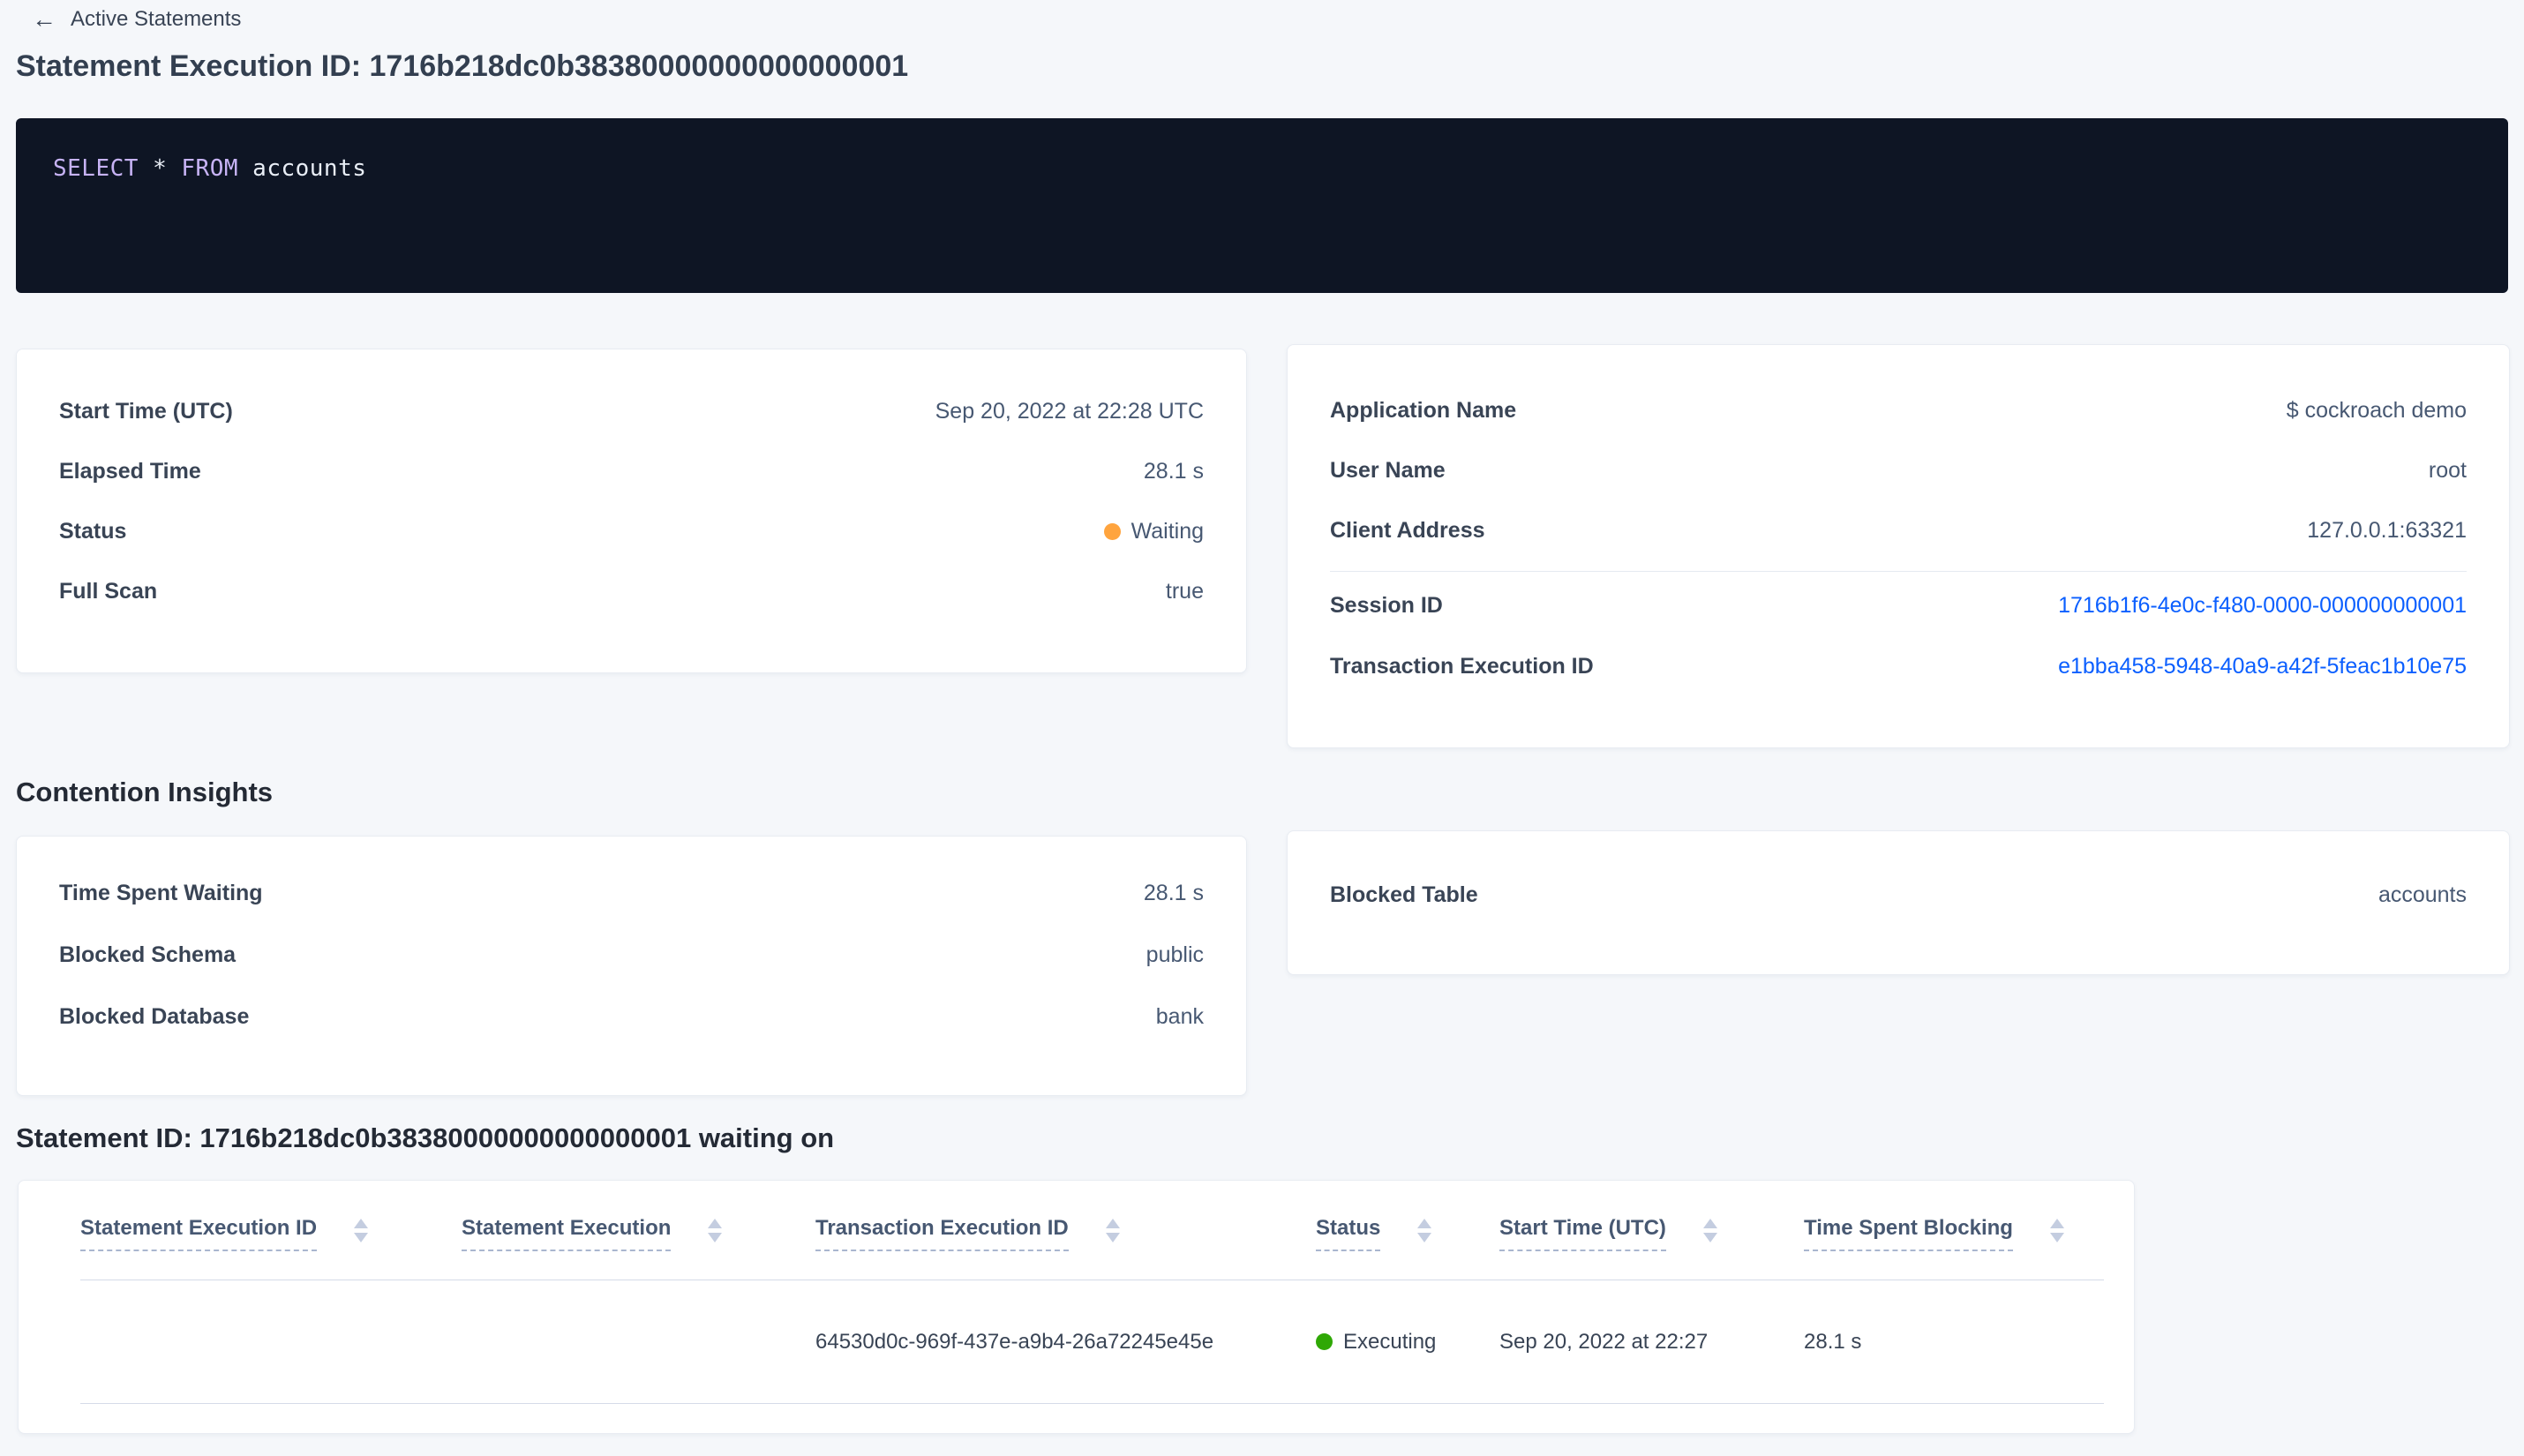 This screenshot has height=1456, width=2524. I want to click on sql-keyword-from: FROM, so click(210, 168).